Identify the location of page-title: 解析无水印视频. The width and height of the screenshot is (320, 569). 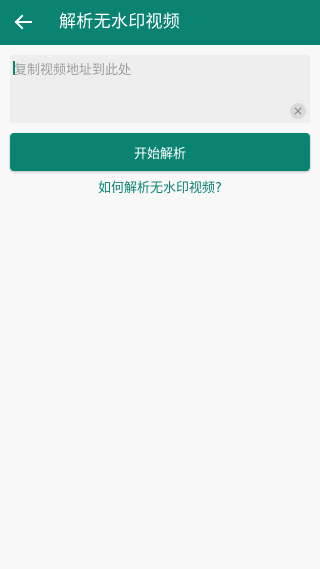
(120, 22).